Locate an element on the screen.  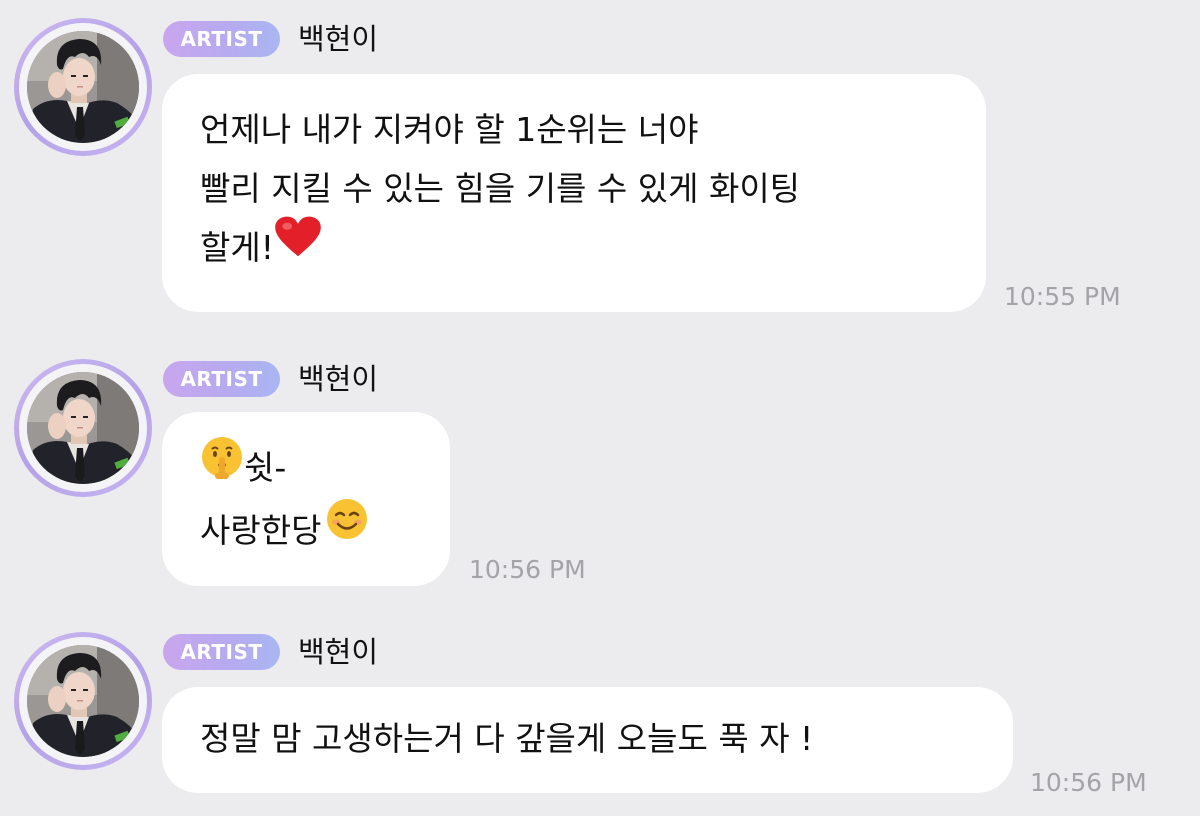
message-bubble: 정말 맘 고생하는거 다 갚을게 오늘도 푹 자 ! is located at coordinates (587, 740).